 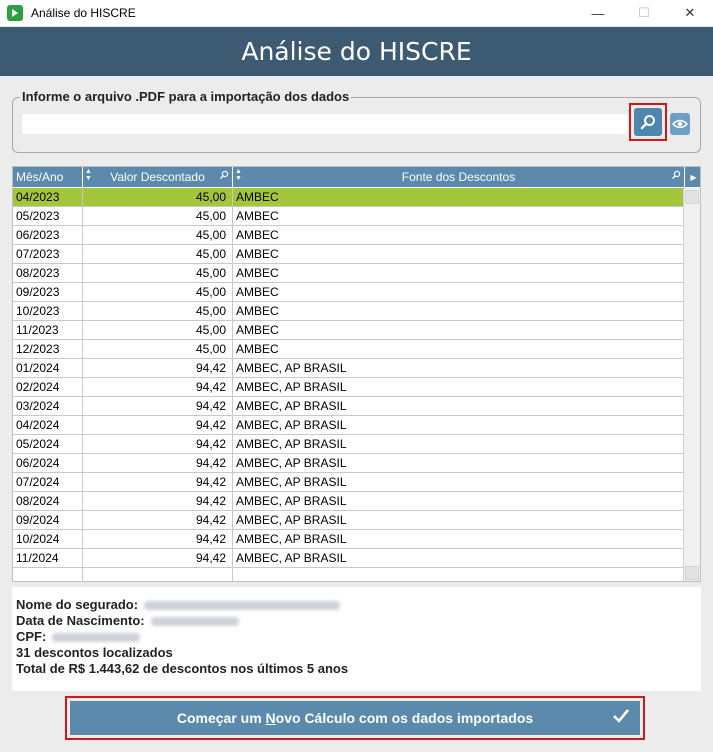 I want to click on table-row: 05/2023 45,00 AMBEC, so click(x=349, y=216).